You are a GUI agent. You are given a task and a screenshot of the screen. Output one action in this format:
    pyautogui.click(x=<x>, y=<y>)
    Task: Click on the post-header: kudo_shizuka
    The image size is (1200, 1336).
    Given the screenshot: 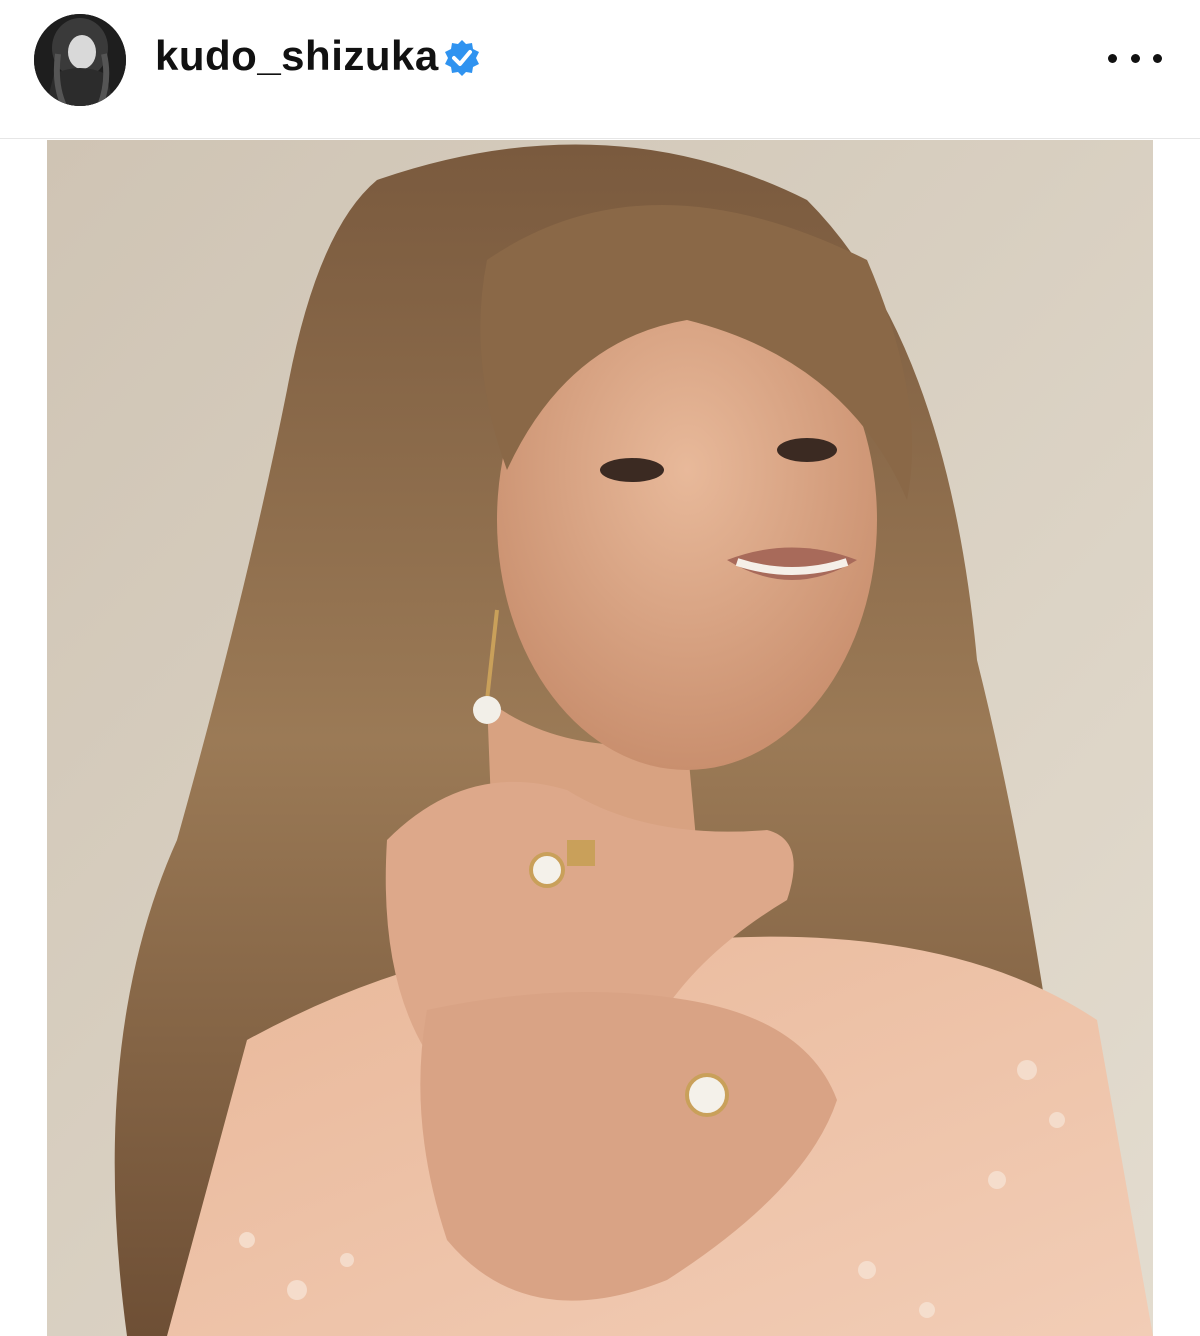 What is the action you would take?
    pyautogui.click(x=600, y=69)
    